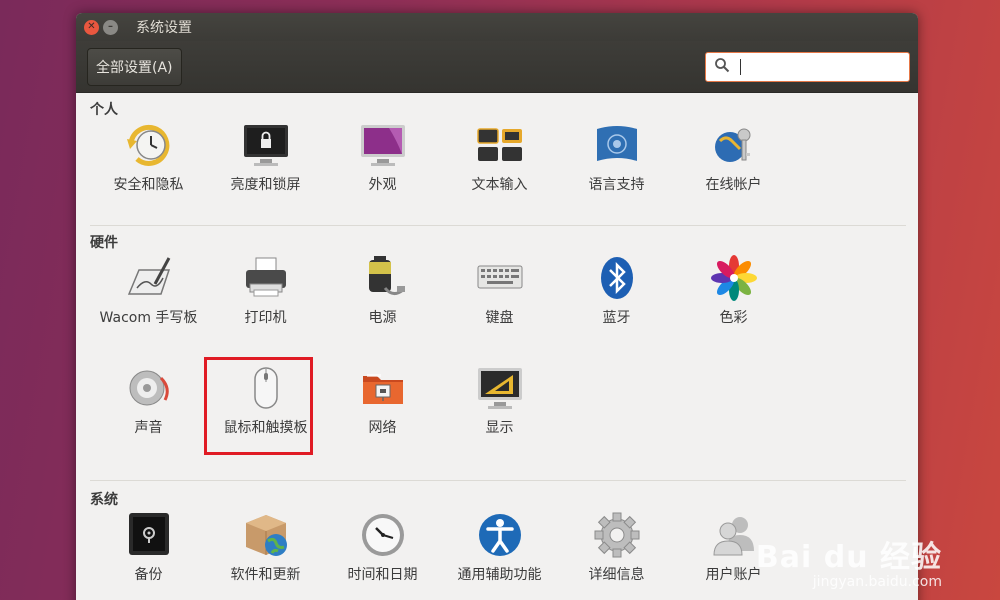  What do you see at coordinates (807, 66) in the screenshot?
I see `search-input` at bounding box center [807, 66].